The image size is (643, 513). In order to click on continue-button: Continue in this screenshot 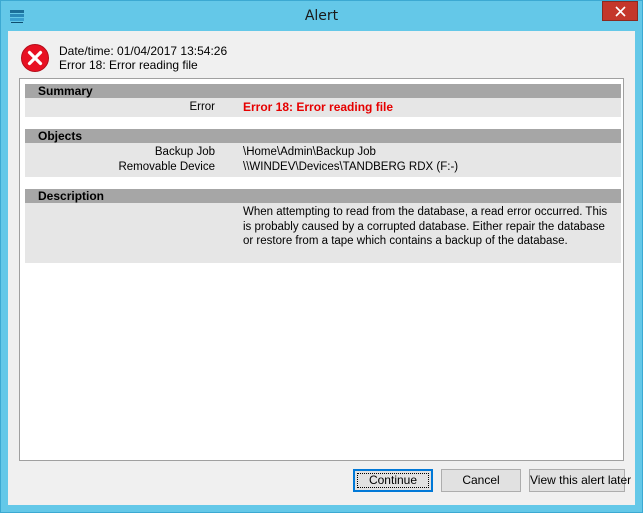, I will do `click(393, 480)`.